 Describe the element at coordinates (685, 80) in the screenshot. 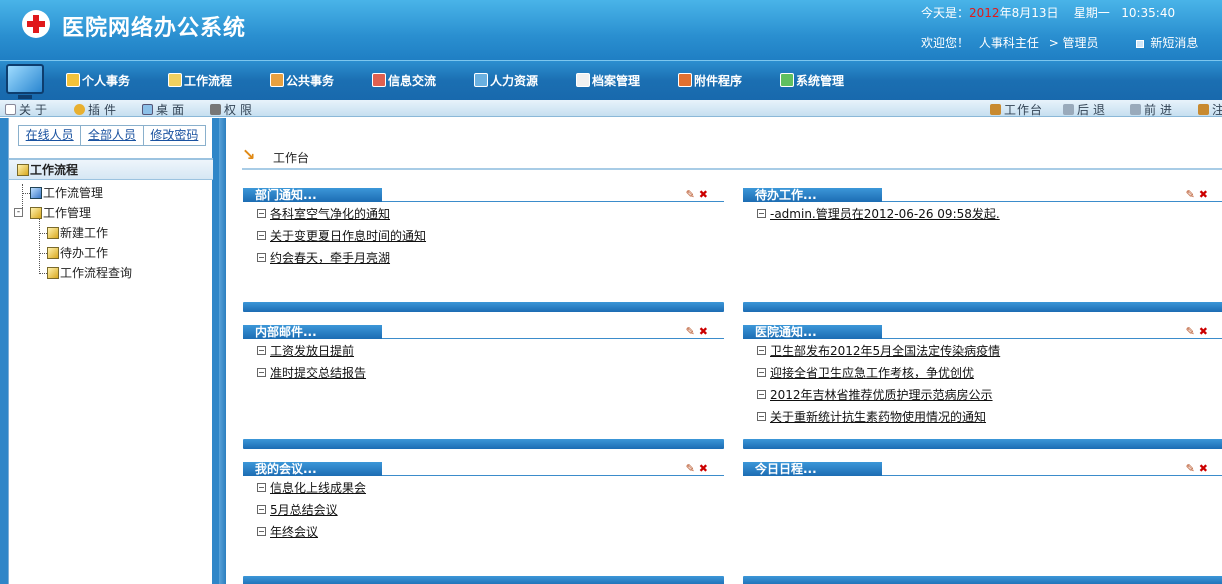

I see `attachment-icon` at that location.